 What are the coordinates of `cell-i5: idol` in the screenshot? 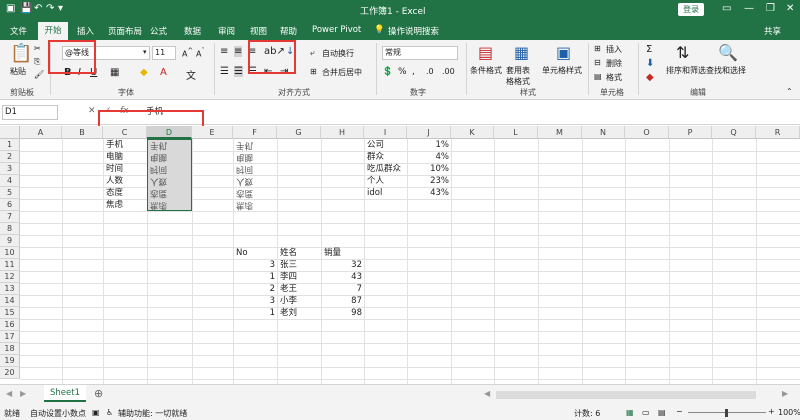 It's located at (374, 193).